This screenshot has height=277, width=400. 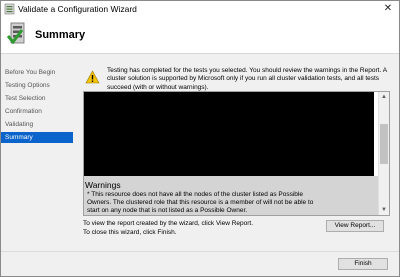 I want to click on finish-instruction: To close this wizard, click Finish., so click(x=130, y=232).